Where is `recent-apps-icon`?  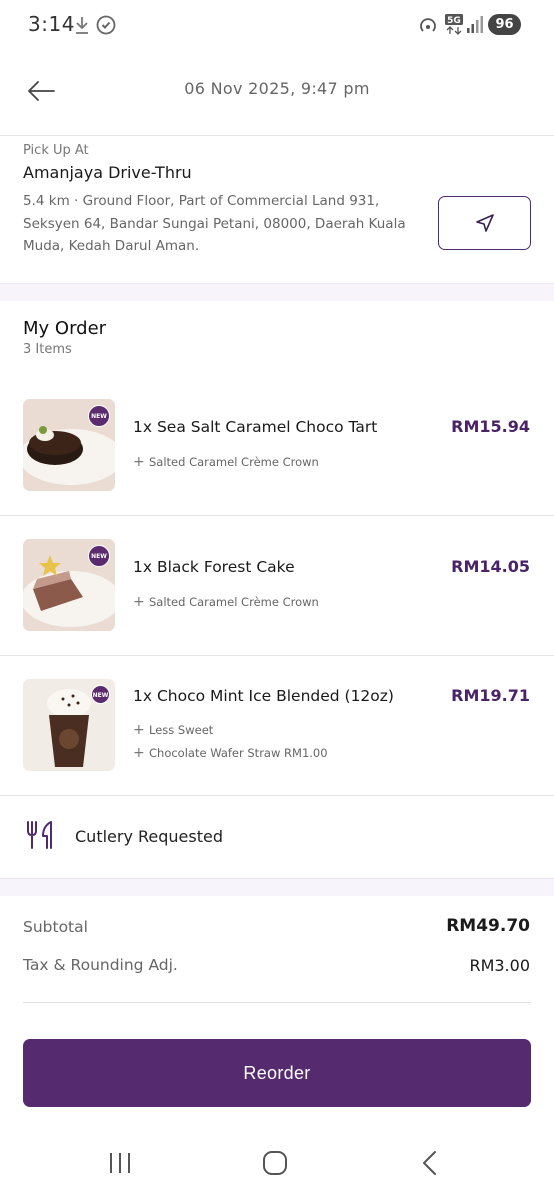
recent-apps-icon is located at coordinates (120, 1165).